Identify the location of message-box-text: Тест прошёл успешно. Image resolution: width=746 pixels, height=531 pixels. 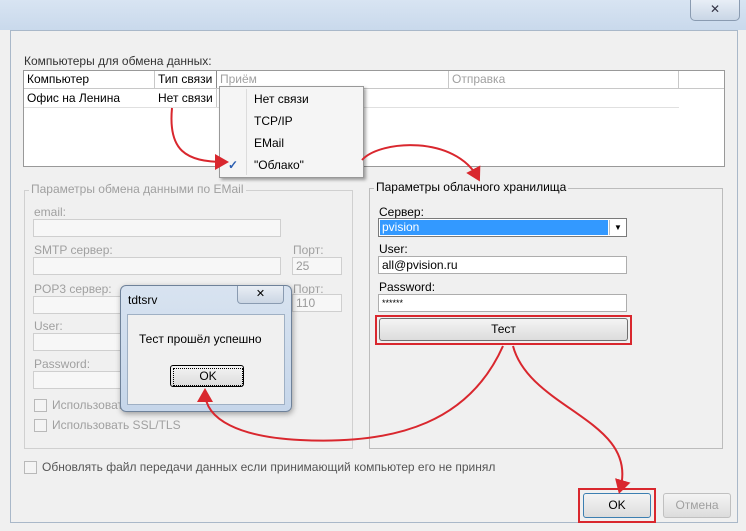
(200, 339).